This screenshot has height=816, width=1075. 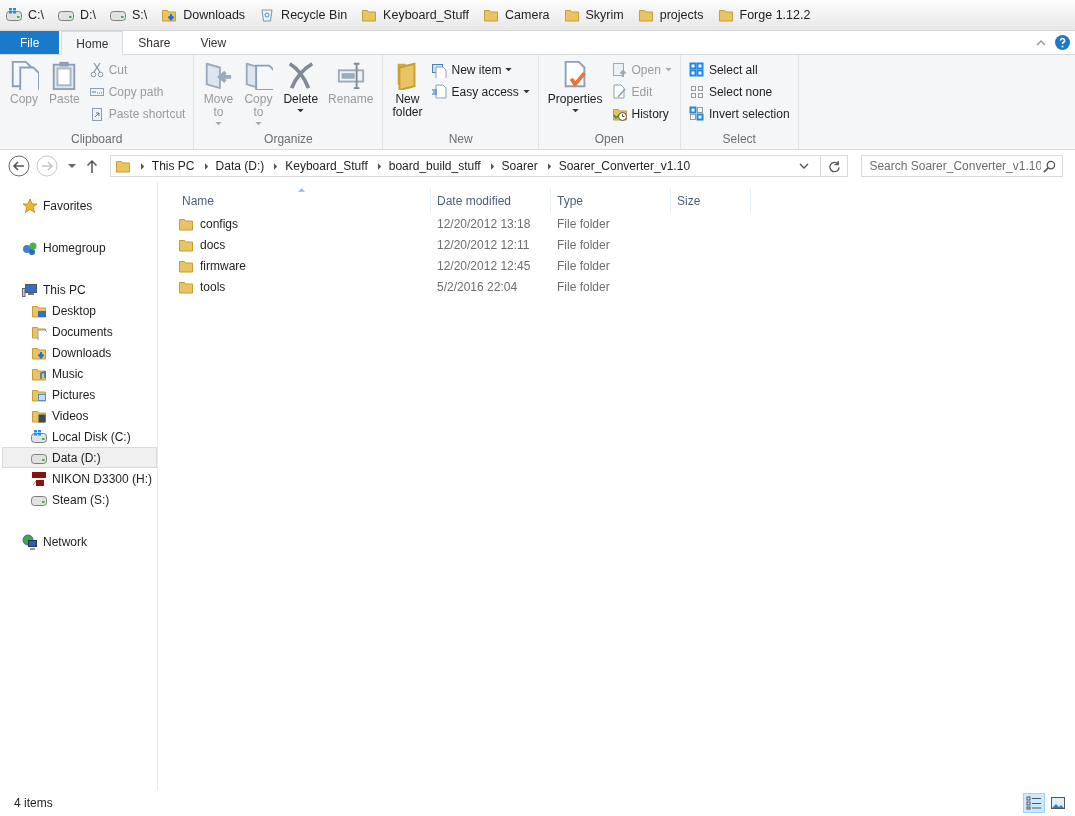 What do you see at coordinates (79, 541) in the screenshot?
I see `nav-item: Network` at bounding box center [79, 541].